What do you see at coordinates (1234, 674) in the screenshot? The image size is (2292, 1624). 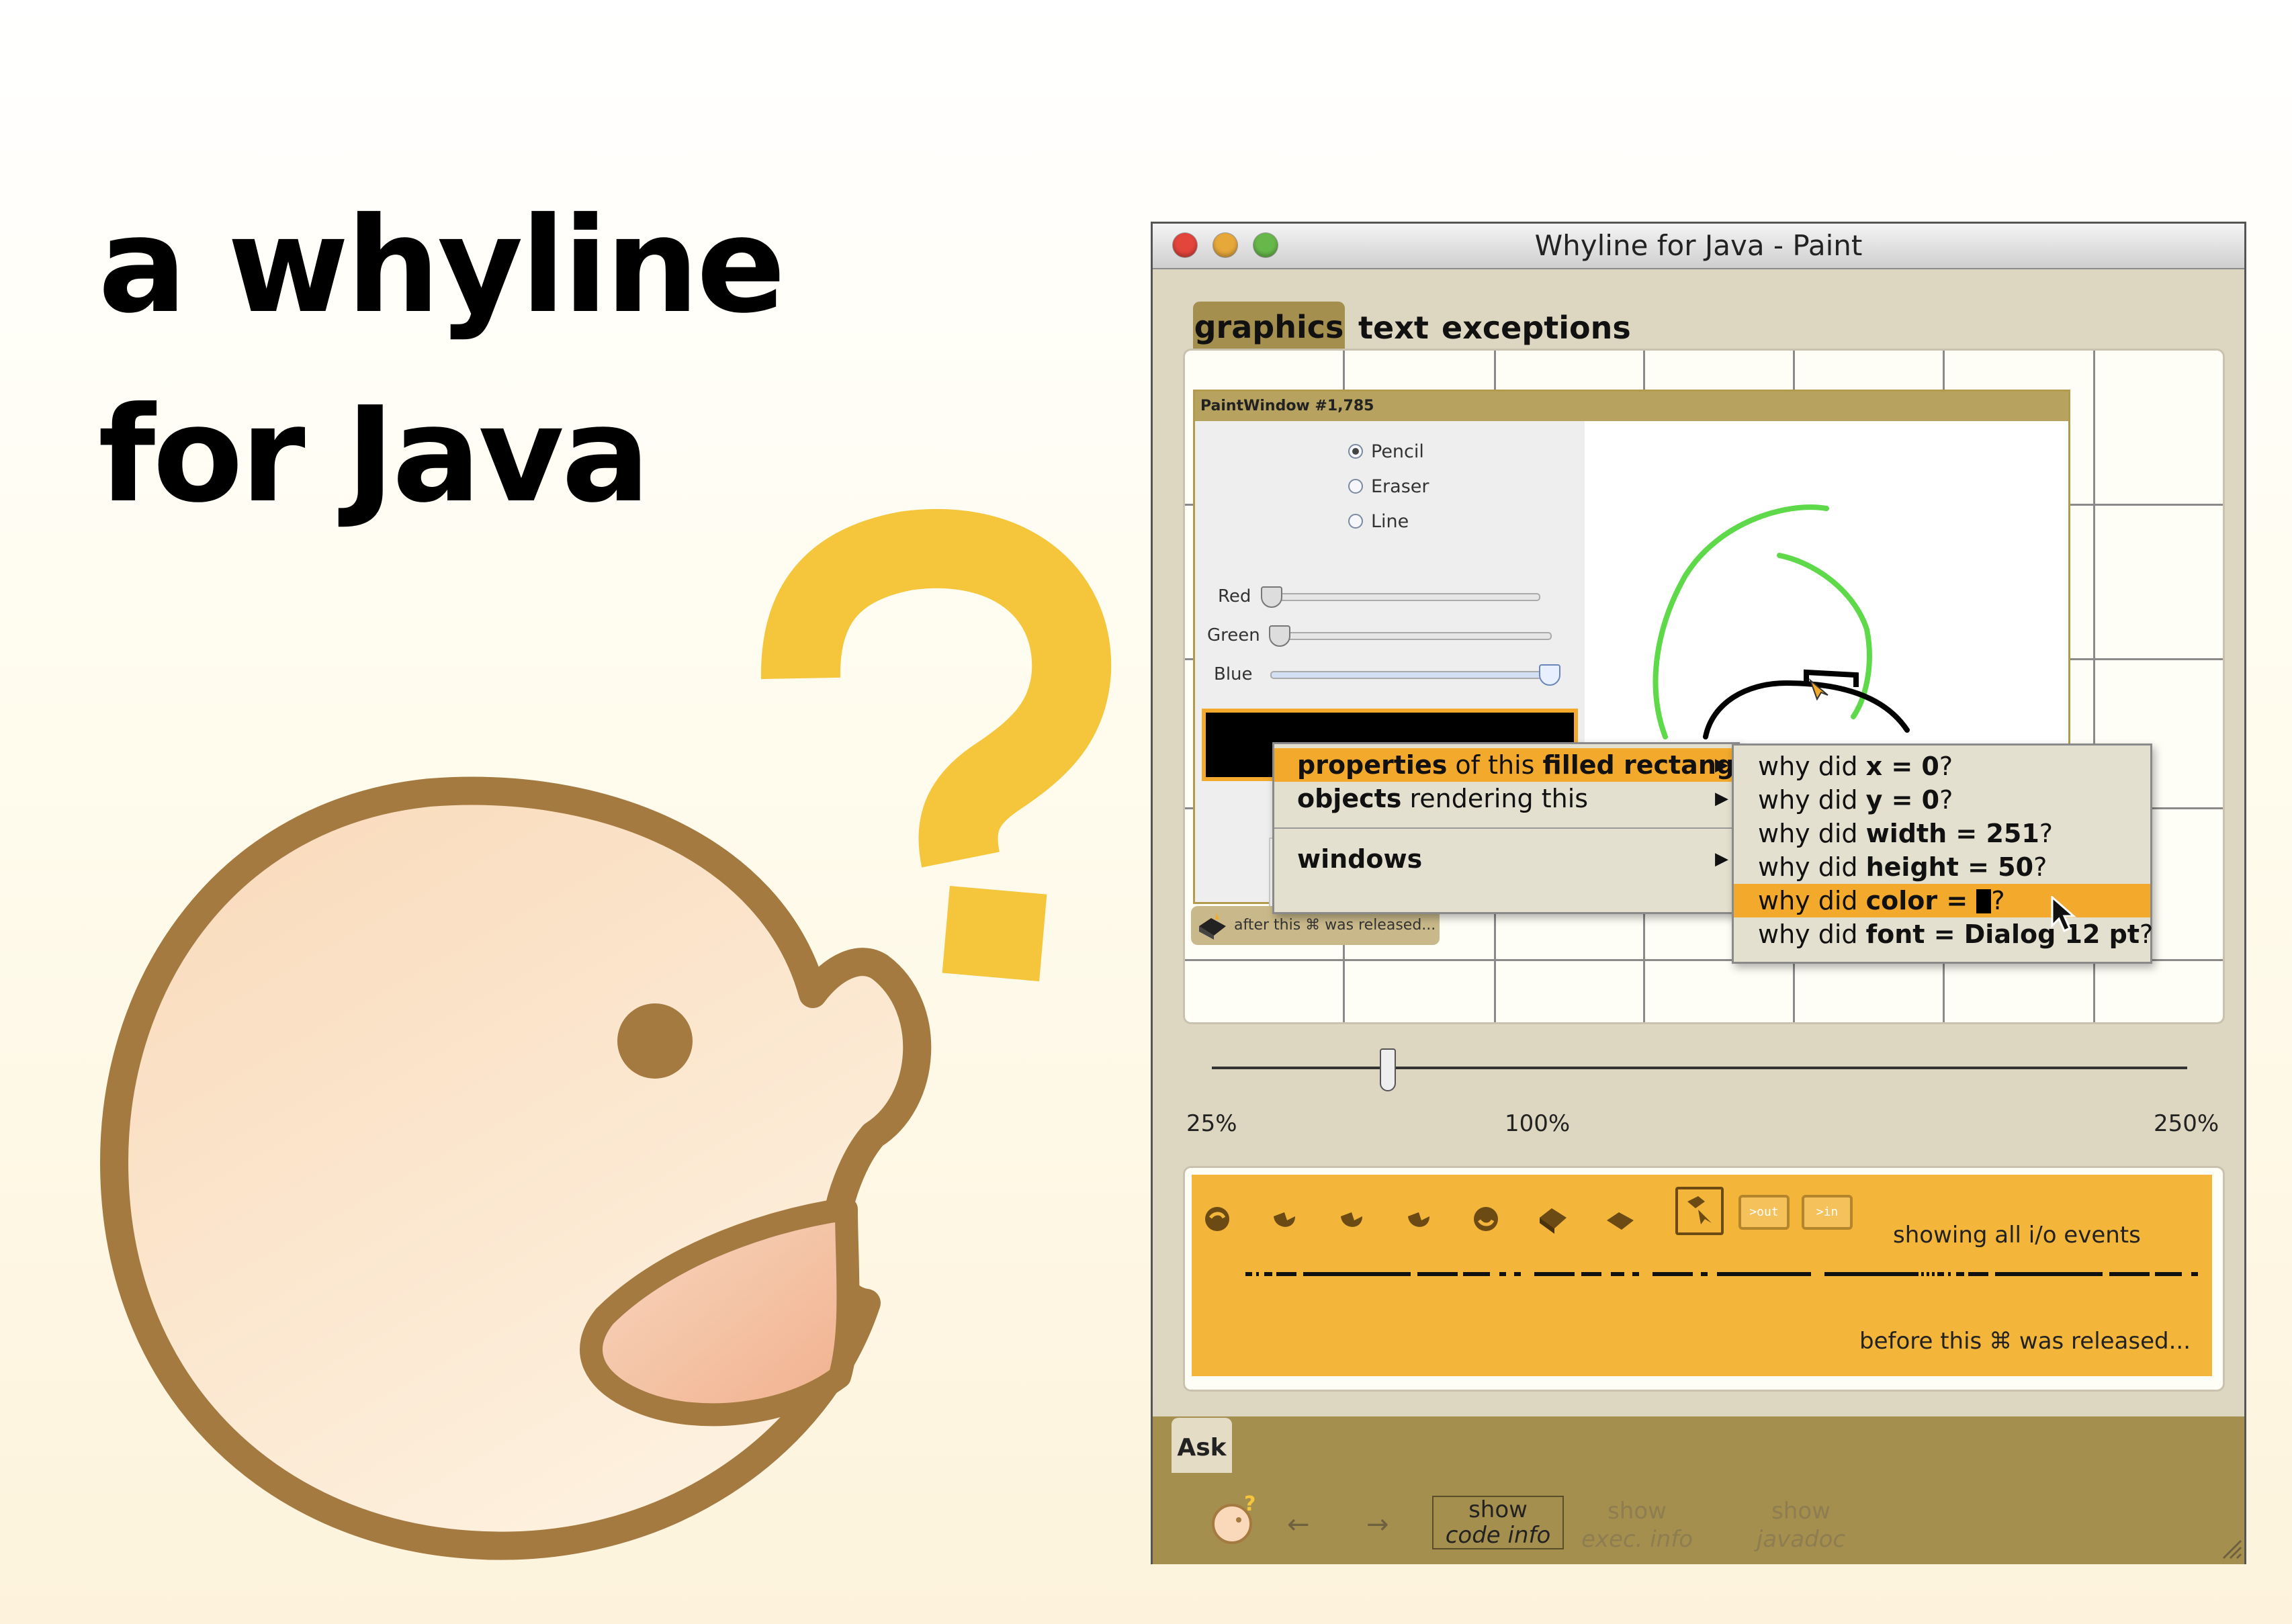 I see `blue-label: Blue` at bounding box center [1234, 674].